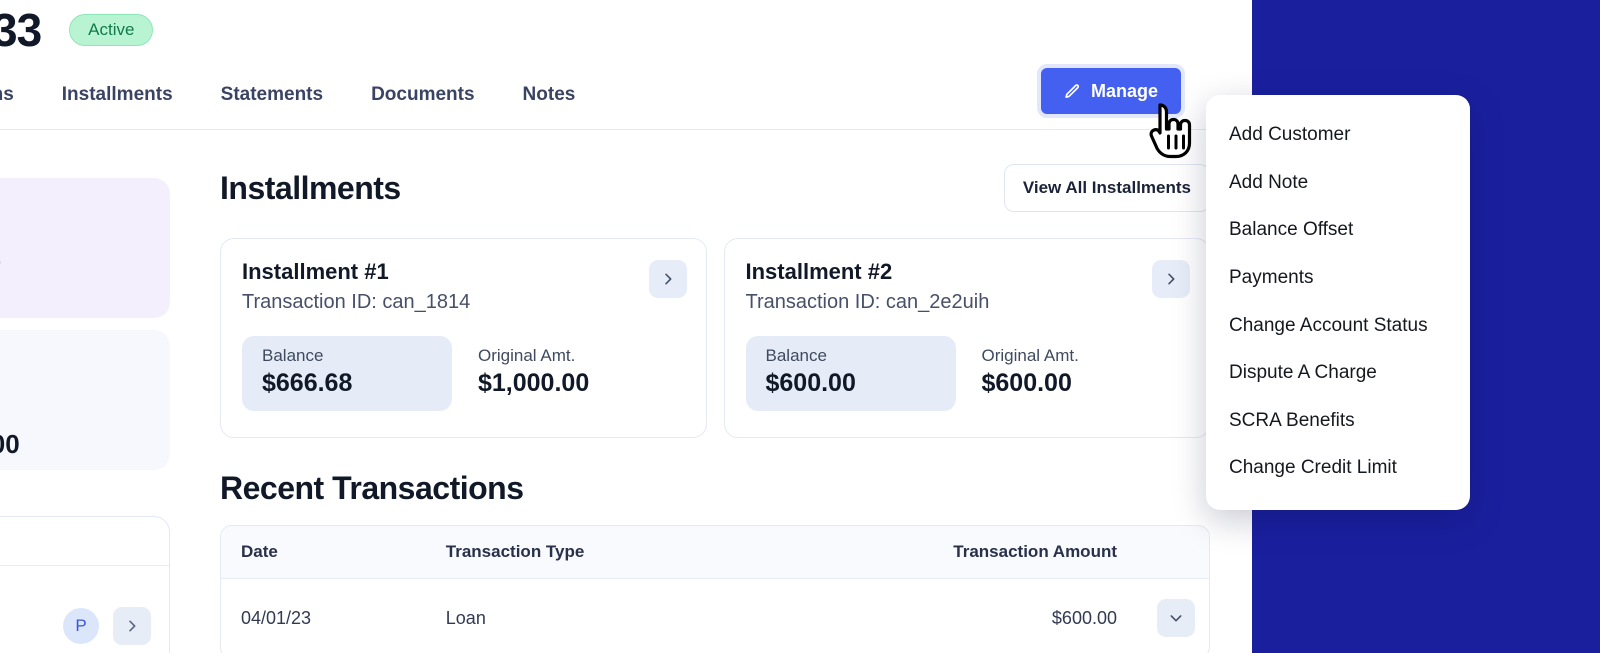  What do you see at coordinates (21, 30) in the screenshot?
I see `account-number: 33` at bounding box center [21, 30].